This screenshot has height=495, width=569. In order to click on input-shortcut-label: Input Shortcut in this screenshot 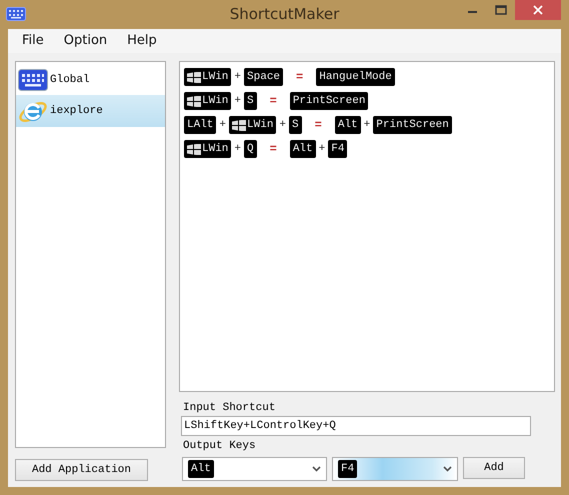, I will do `click(229, 408)`.